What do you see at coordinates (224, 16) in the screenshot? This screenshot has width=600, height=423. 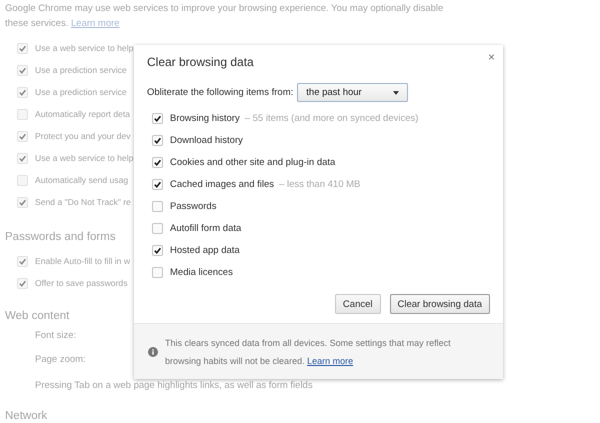 I see `intro-text: Google Chrome may use web services to improve your browsing experience. You may optionally disable these services. Learn more` at bounding box center [224, 16].